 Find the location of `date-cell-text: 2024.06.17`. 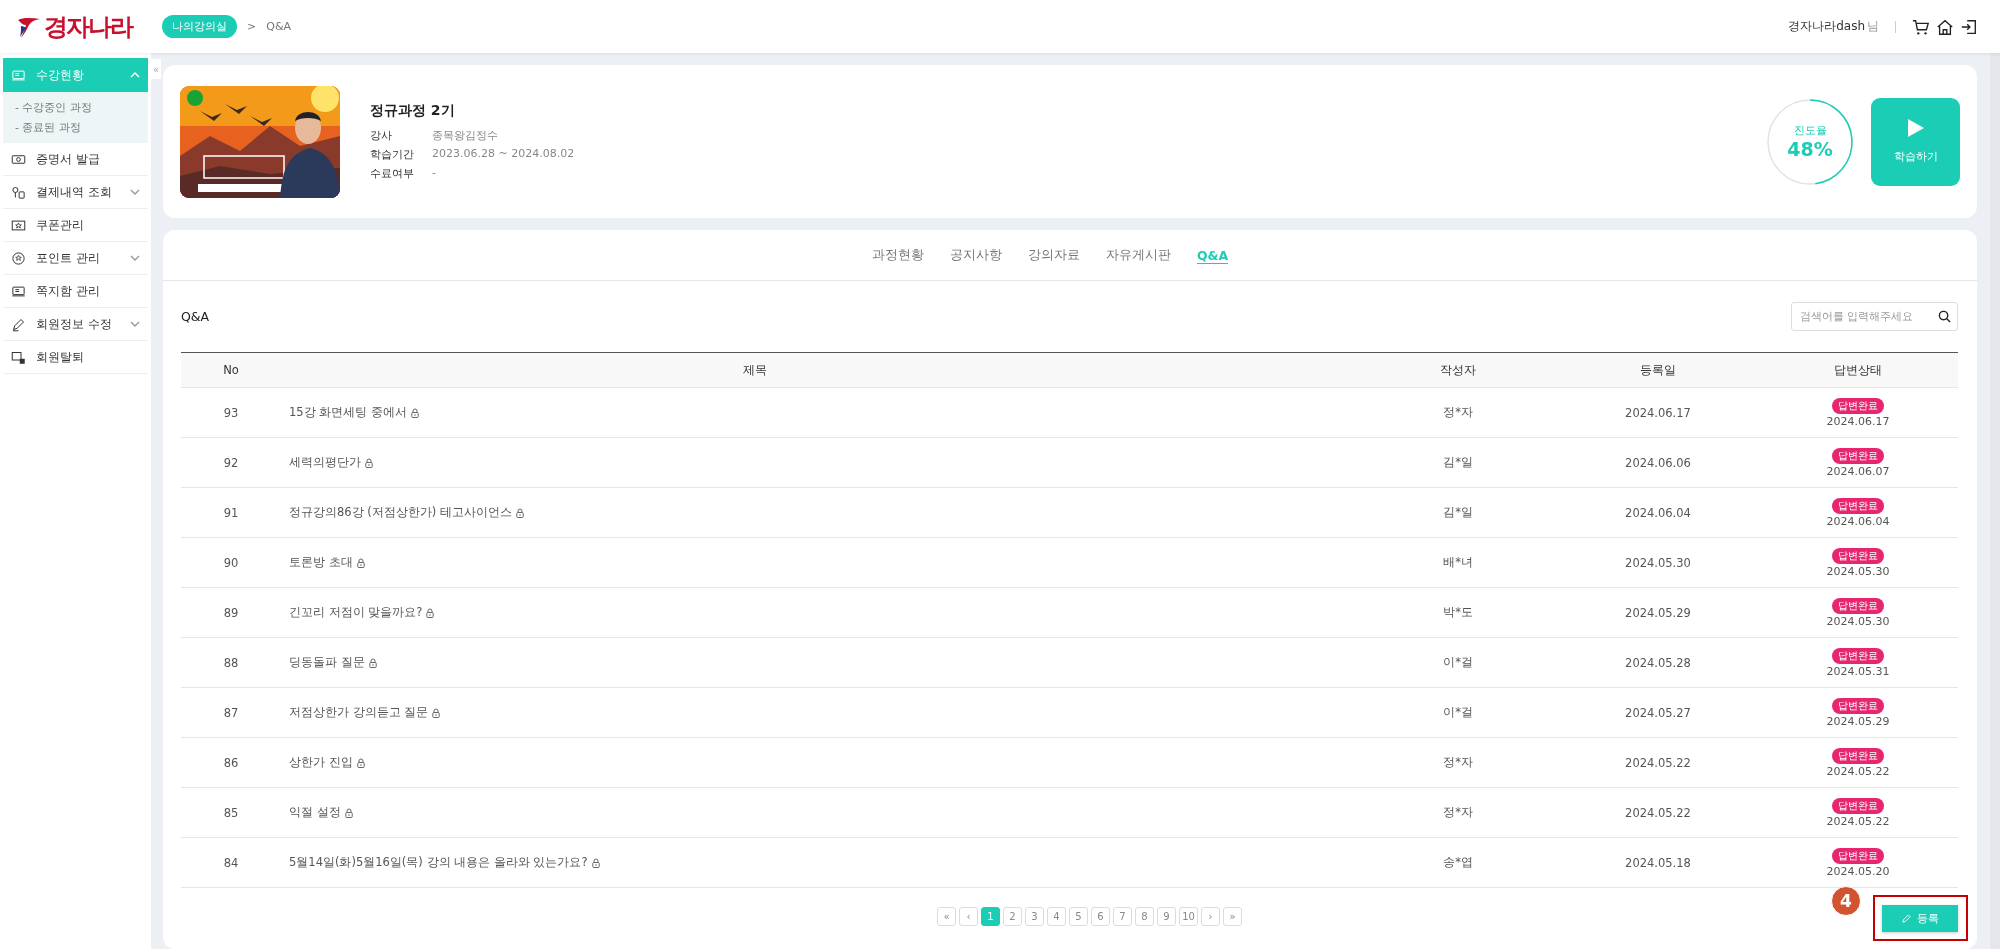

date-cell-text: 2024.06.17 is located at coordinates (1658, 412).